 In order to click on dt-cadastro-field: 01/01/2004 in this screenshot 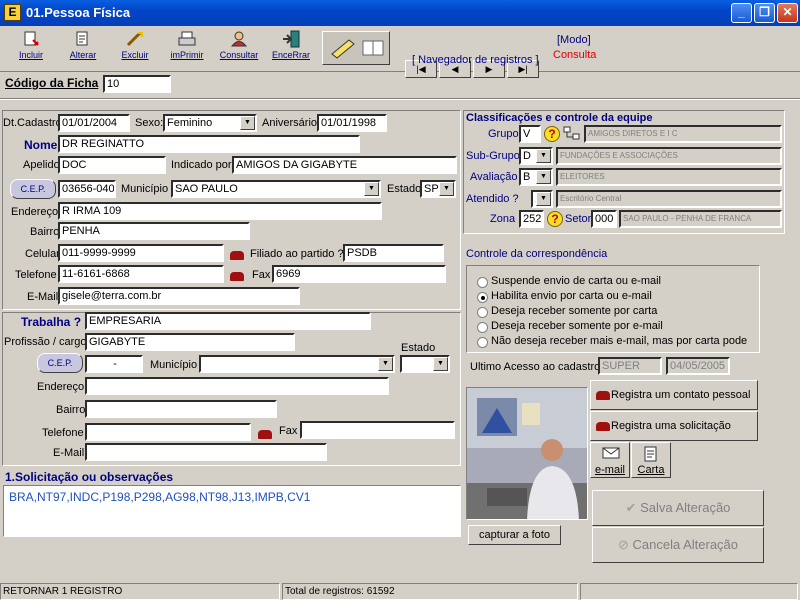, I will do `click(94, 123)`.